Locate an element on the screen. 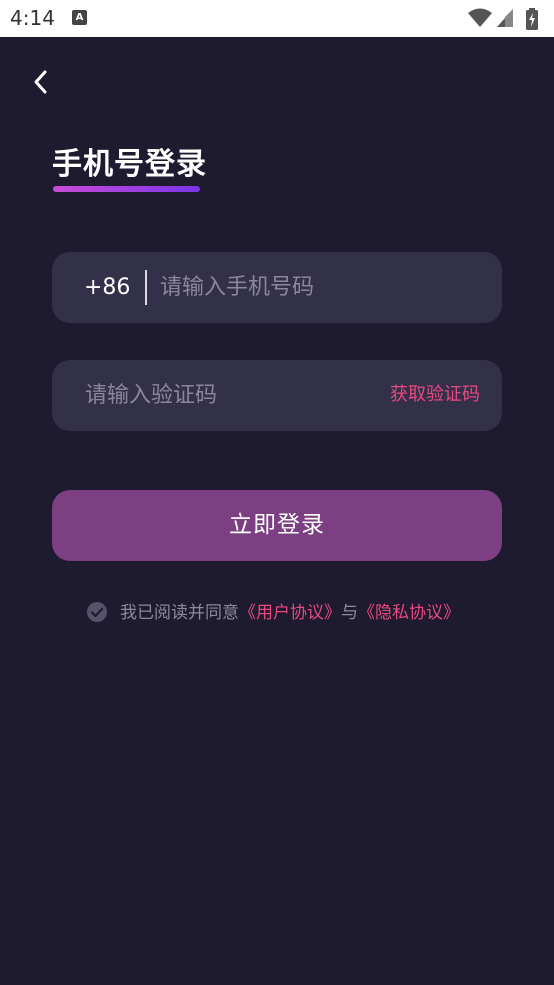 This screenshot has height=985, width=554. page-title: 手机号登录 is located at coordinates (129, 164).